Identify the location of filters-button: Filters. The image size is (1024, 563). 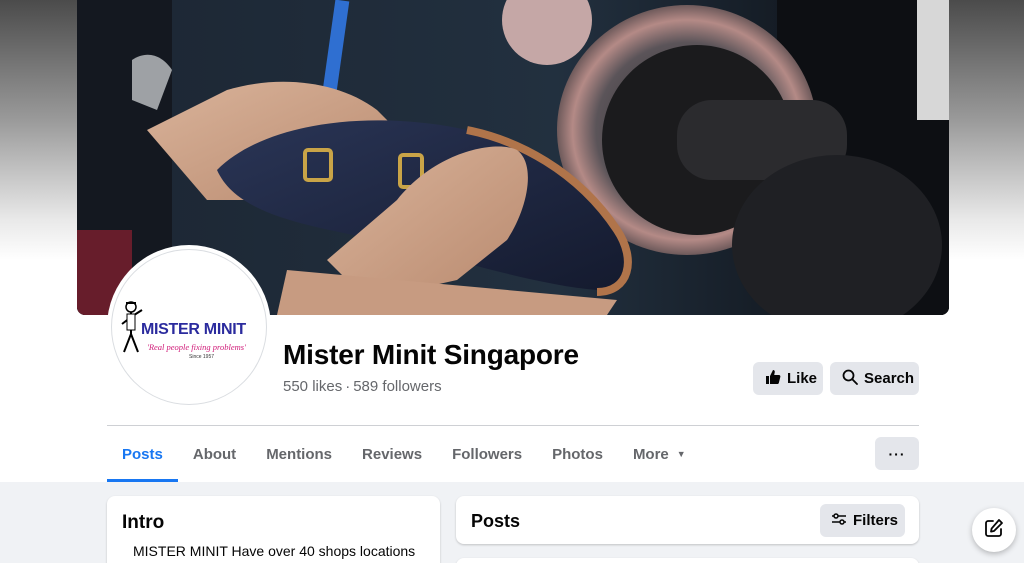
(862, 520).